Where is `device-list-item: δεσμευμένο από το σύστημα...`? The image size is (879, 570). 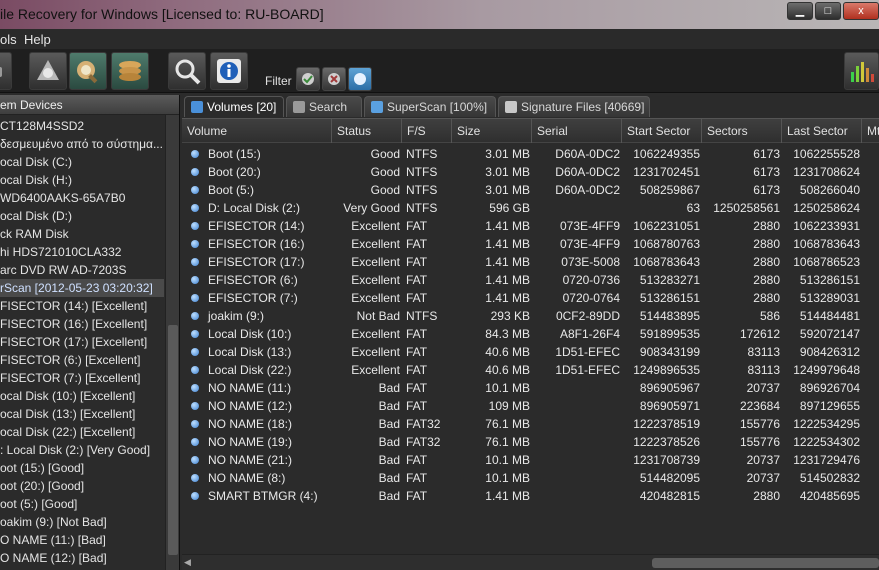 device-list-item: δεσμευμένο από το σύστημα... is located at coordinates (82, 144).